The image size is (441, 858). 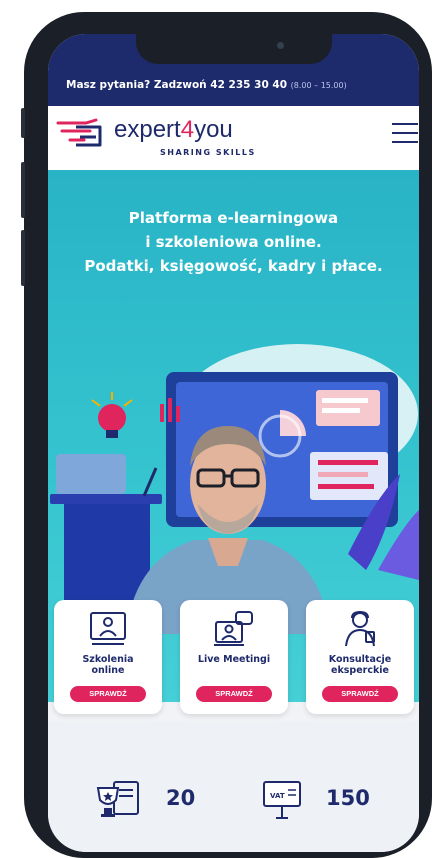 I want to click on lightbulb-rays, so click(x=112, y=399).